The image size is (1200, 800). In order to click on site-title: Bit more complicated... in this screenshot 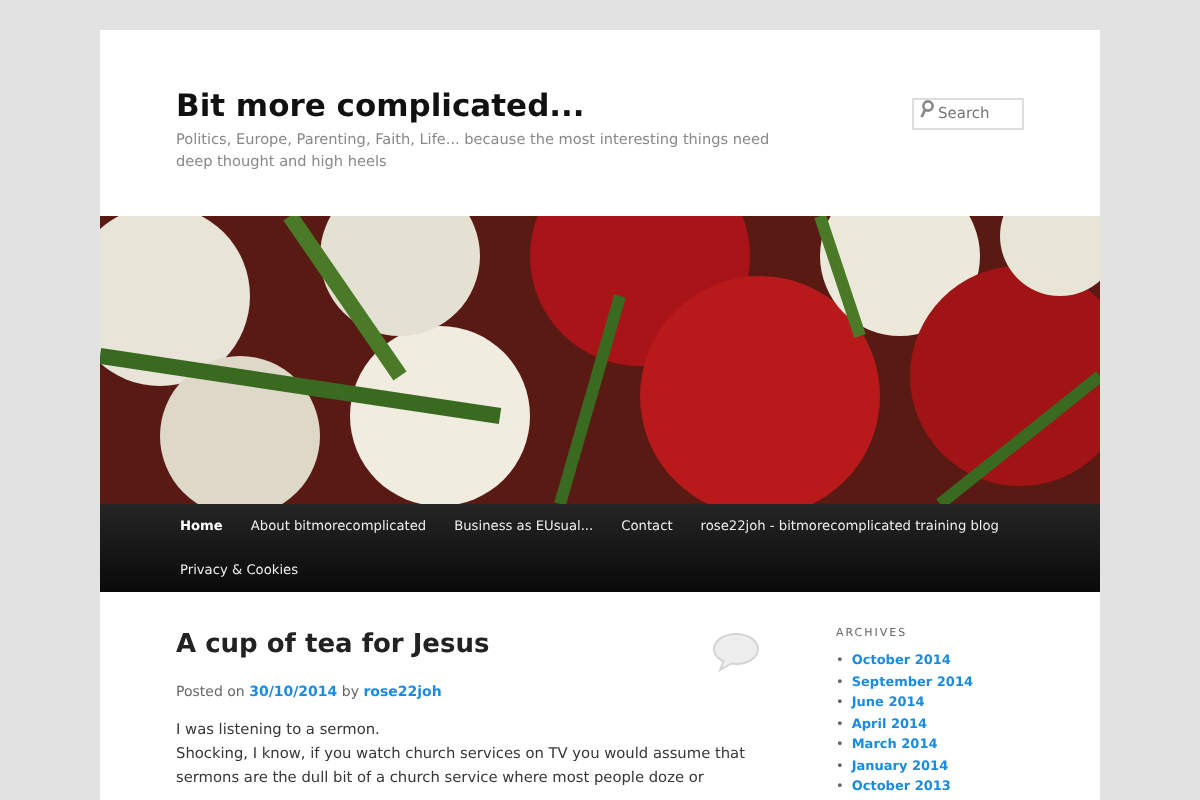, I will do `click(476, 106)`.